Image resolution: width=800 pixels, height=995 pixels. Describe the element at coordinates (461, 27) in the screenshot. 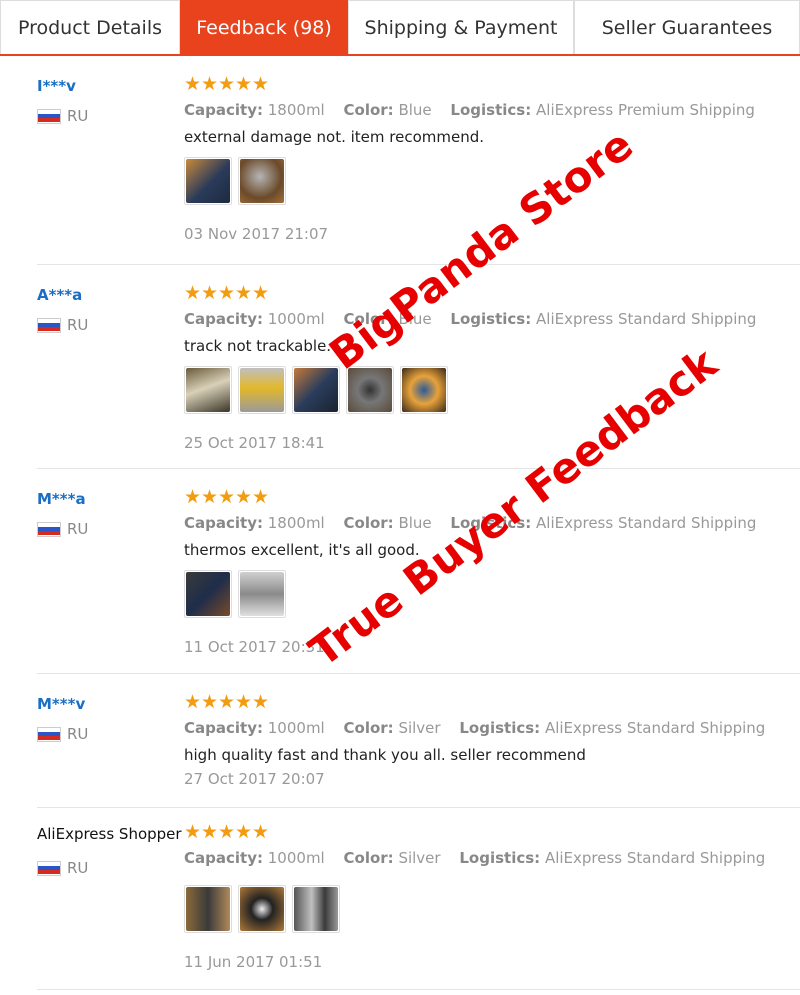

I see `tab-shipping-payment: Shipping & Payment` at that location.